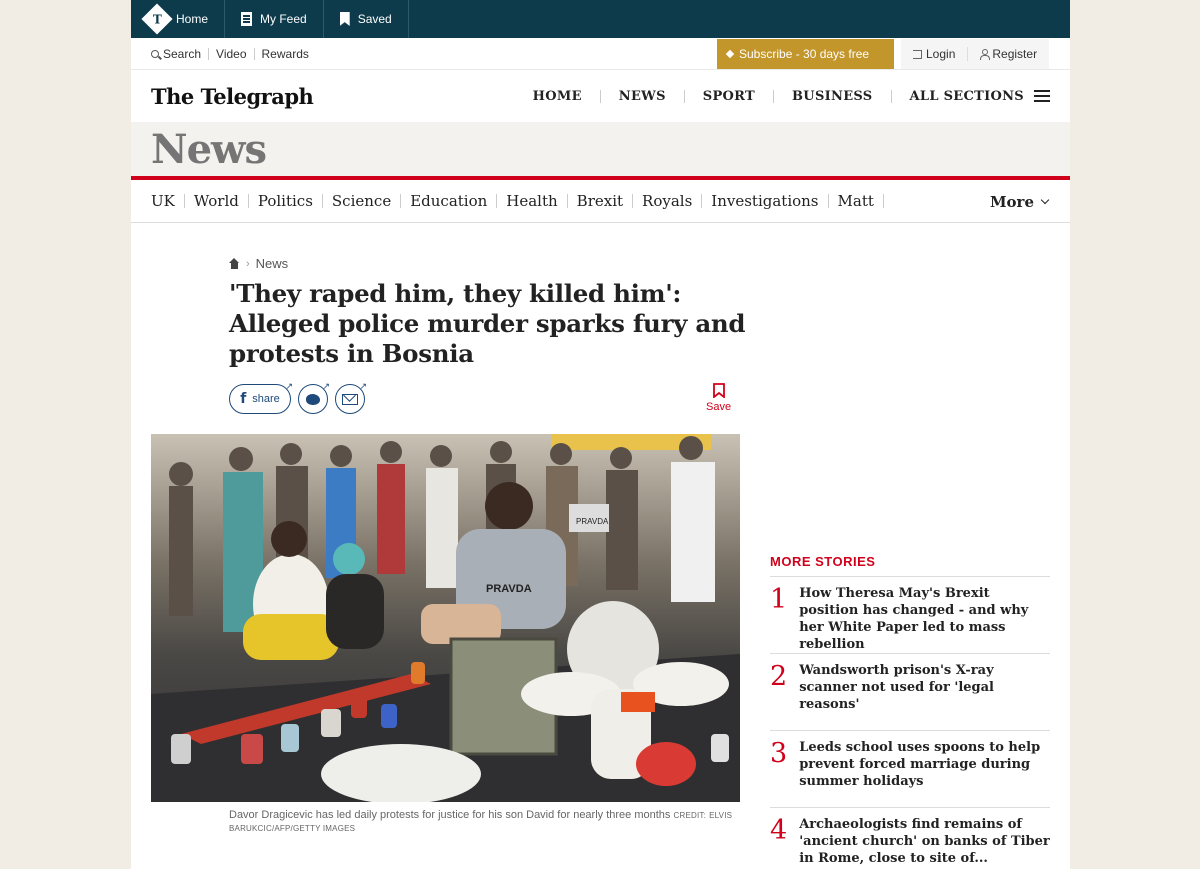 Image resolution: width=1200 pixels, height=869 pixels. I want to click on topbar-saved-link: Saved, so click(366, 19).